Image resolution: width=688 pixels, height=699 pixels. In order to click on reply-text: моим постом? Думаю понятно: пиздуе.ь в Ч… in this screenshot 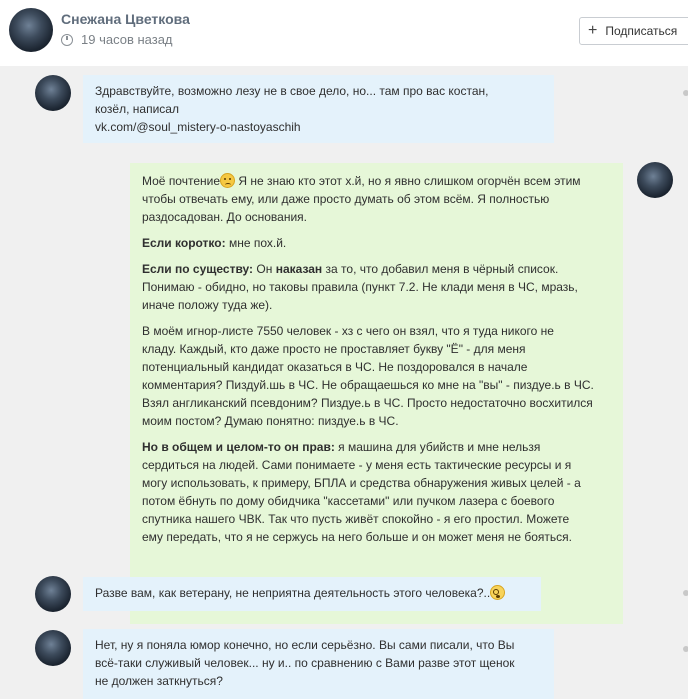, I will do `click(270, 421)`.